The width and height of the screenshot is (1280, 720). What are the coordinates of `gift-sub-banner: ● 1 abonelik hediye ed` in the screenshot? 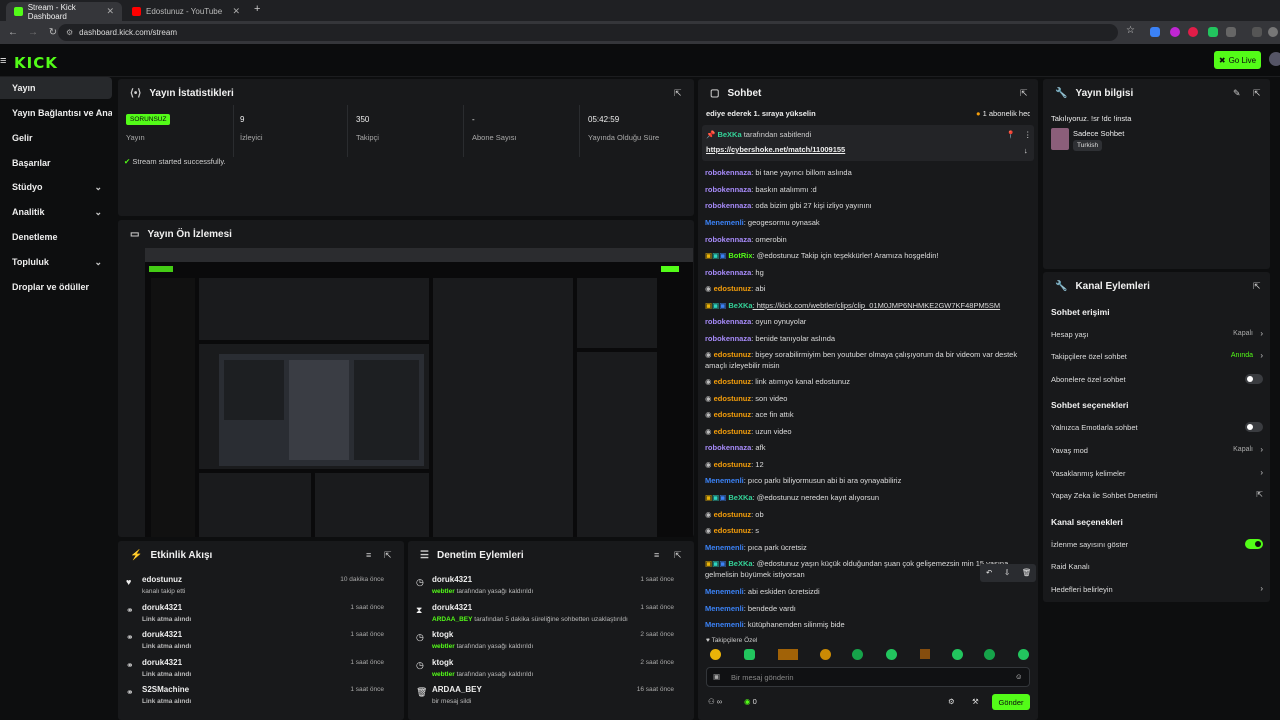 It's located at (1003, 113).